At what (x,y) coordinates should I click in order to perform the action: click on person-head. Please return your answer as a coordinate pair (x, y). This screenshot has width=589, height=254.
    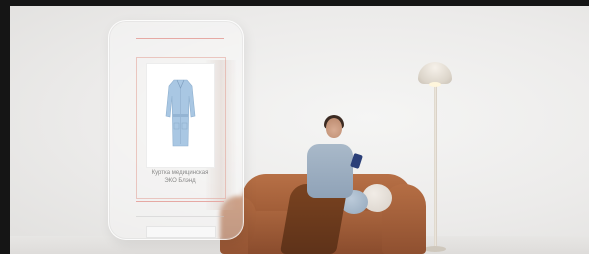
    Looking at the image, I should click on (334, 128).